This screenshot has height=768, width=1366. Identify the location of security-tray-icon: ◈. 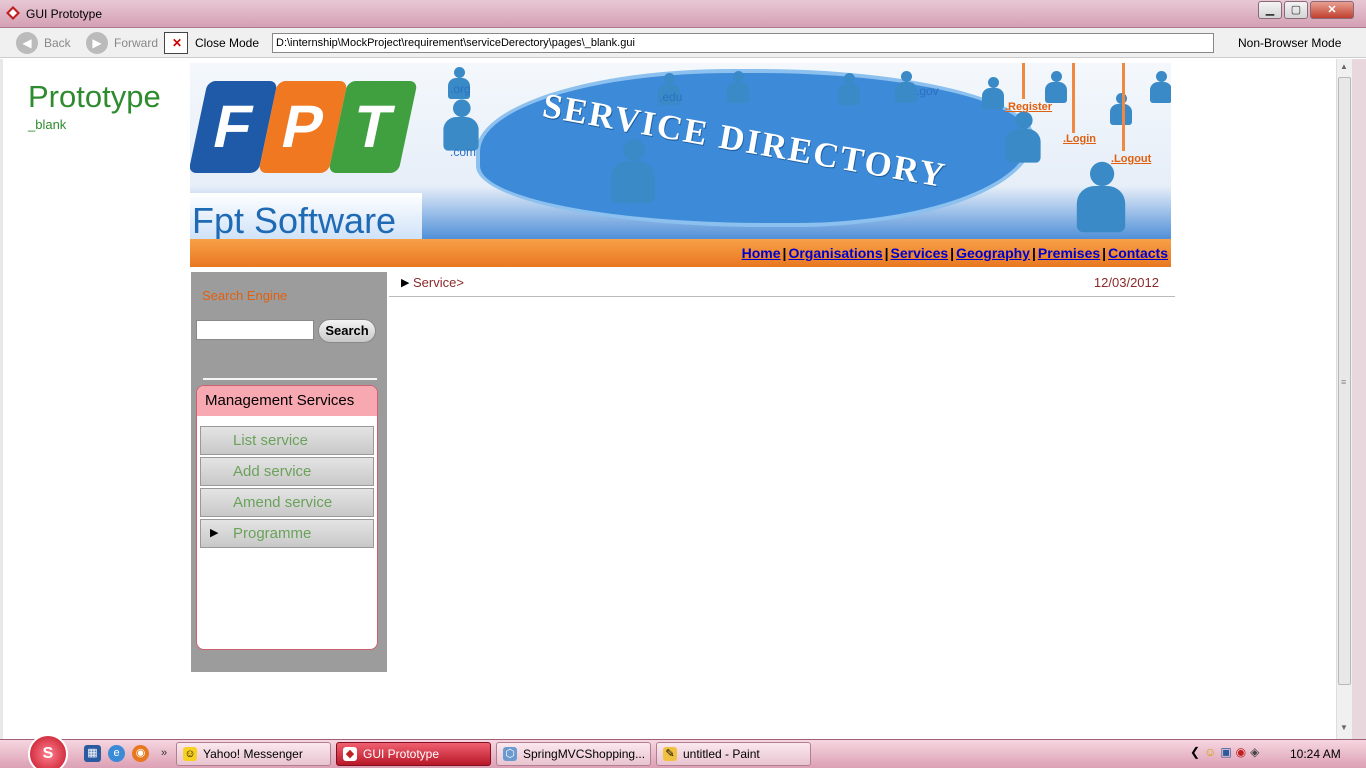
(1254, 752).